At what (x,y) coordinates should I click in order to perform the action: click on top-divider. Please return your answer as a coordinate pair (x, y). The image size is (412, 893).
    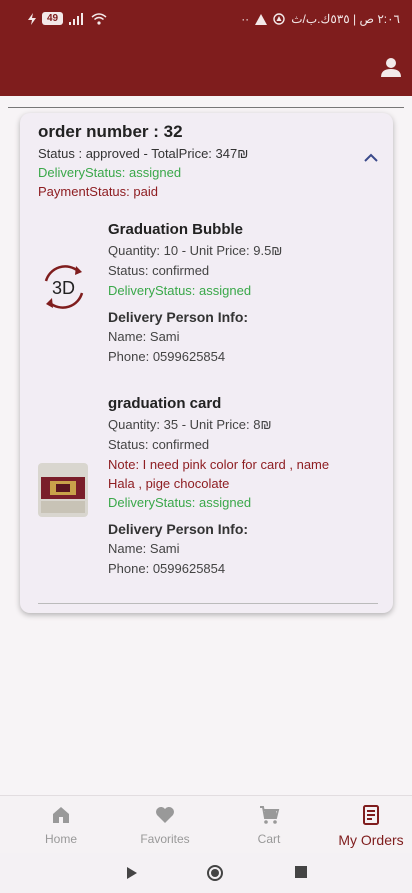
    Looking at the image, I should click on (206, 107).